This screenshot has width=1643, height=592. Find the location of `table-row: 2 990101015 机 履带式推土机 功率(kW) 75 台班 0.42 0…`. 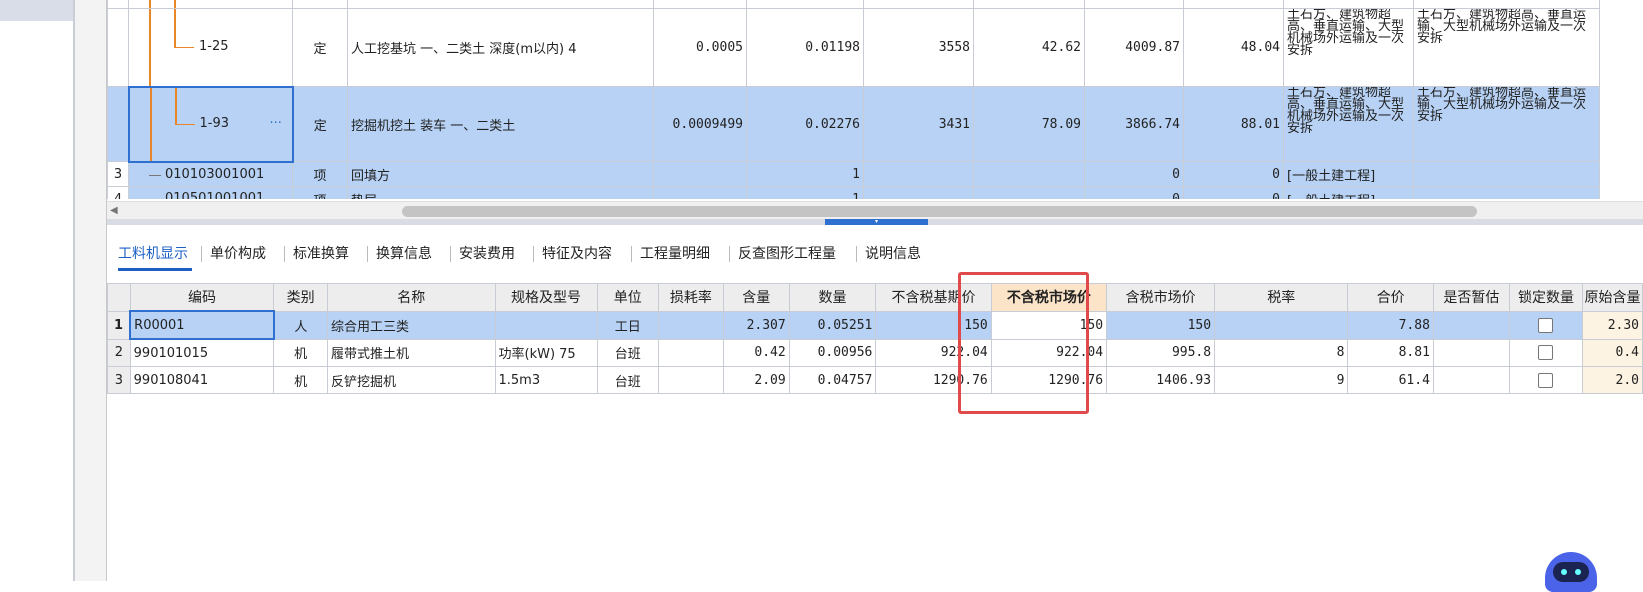

table-row: 2 990101015 机 履带式推土机 功率(kW) 75 台班 0.42 0… is located at coordinates (875, 352).